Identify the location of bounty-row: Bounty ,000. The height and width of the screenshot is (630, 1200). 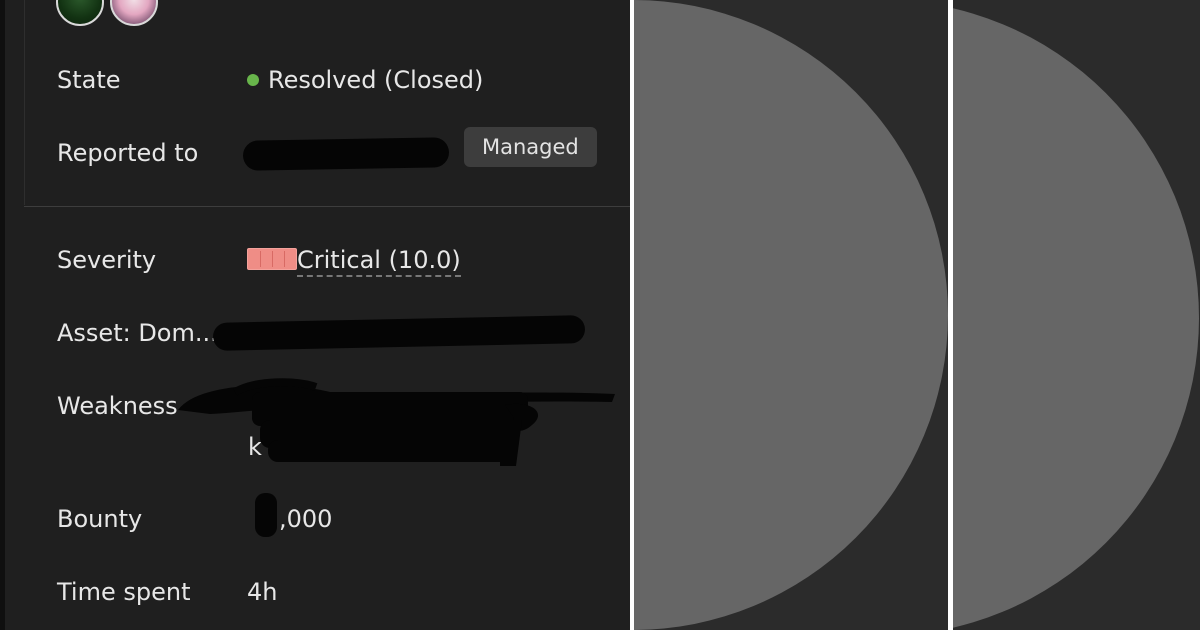
(343, 516).